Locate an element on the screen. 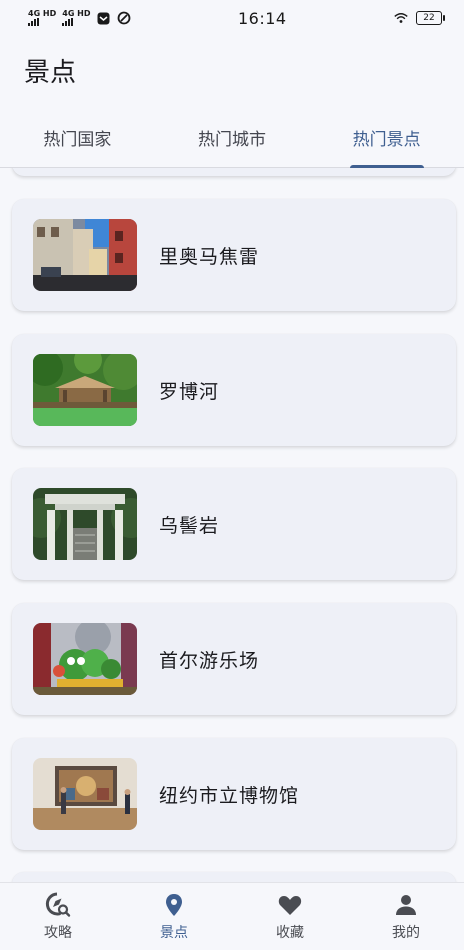 The width and height of the screenshot is (464, 950). tab-label: 热门景点 is located at coordinates (386, 140).